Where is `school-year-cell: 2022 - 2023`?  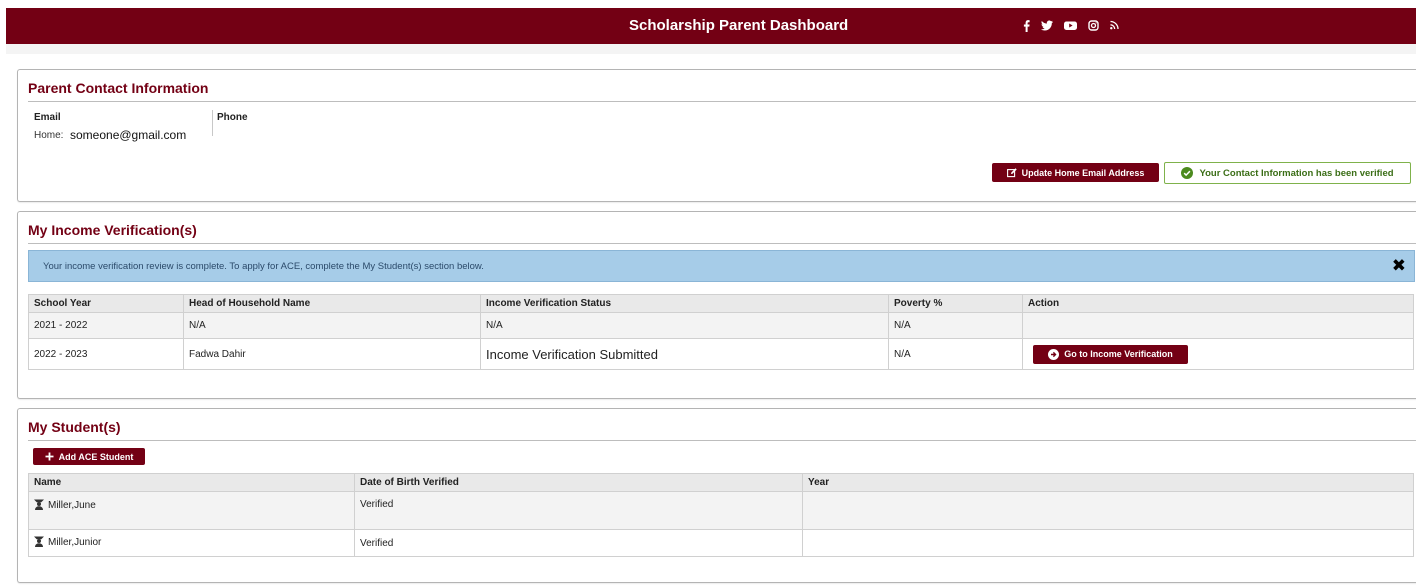
school-year-cell: 2022 - 2023 is located at coordinates (106, 354).